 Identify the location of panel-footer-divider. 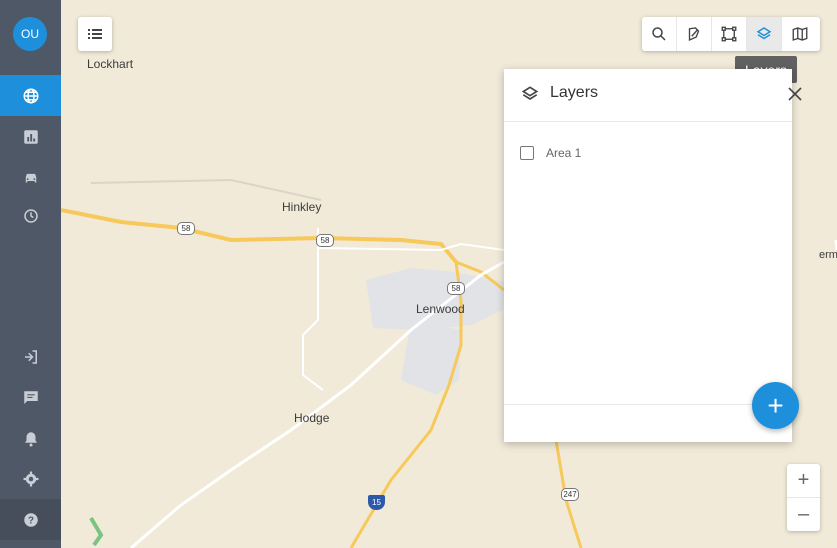
(648, 404).